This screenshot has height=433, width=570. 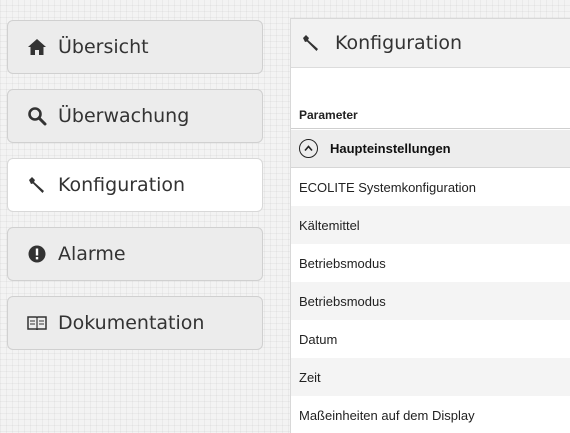 What do you see at coordinates (37, 254) in the screenshot?
I see `alert-icon` at bounding box center [37, 254].